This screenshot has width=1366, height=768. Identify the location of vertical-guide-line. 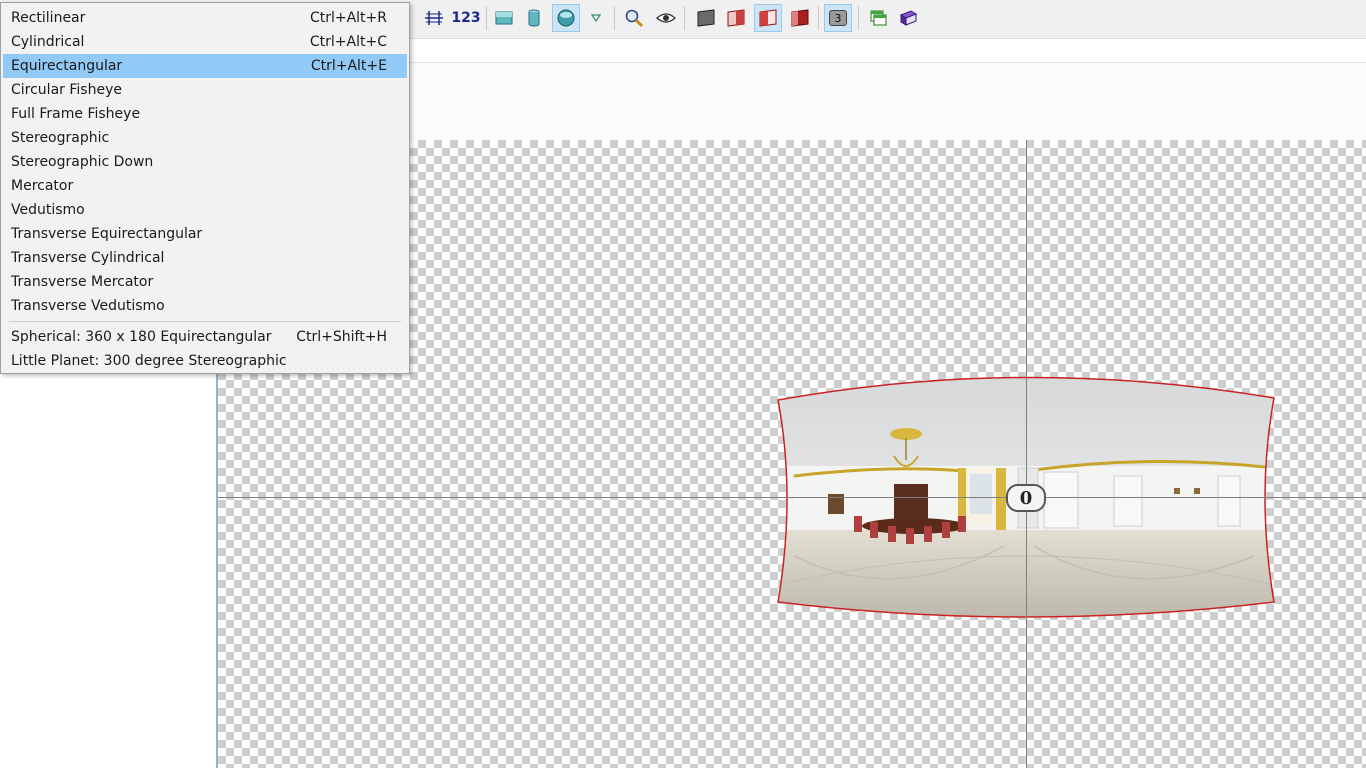
(1026, 454).